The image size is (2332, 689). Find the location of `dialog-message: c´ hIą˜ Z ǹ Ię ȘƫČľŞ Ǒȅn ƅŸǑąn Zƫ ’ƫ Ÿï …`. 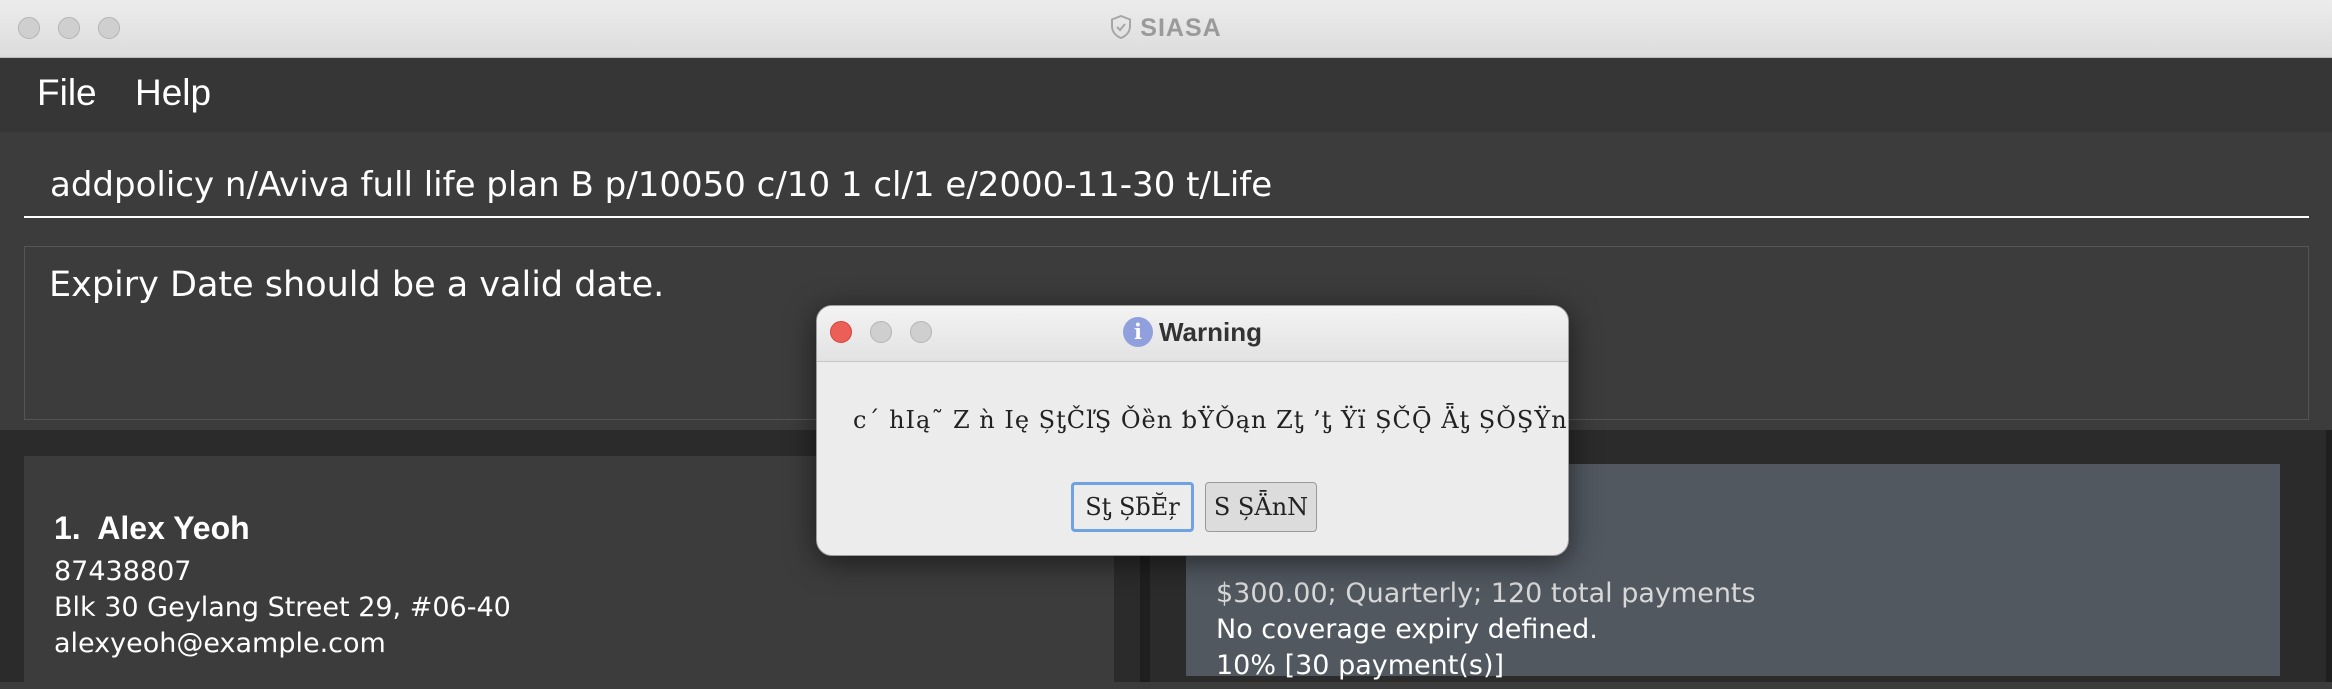

dialog-message: c´ hIą˜ Z ǹ Ię ȘƫČľŞ Ǒȅn ƅŸǑąn Zƫ ’ƫ Ÿï … is located at coordinates (1211, 420).